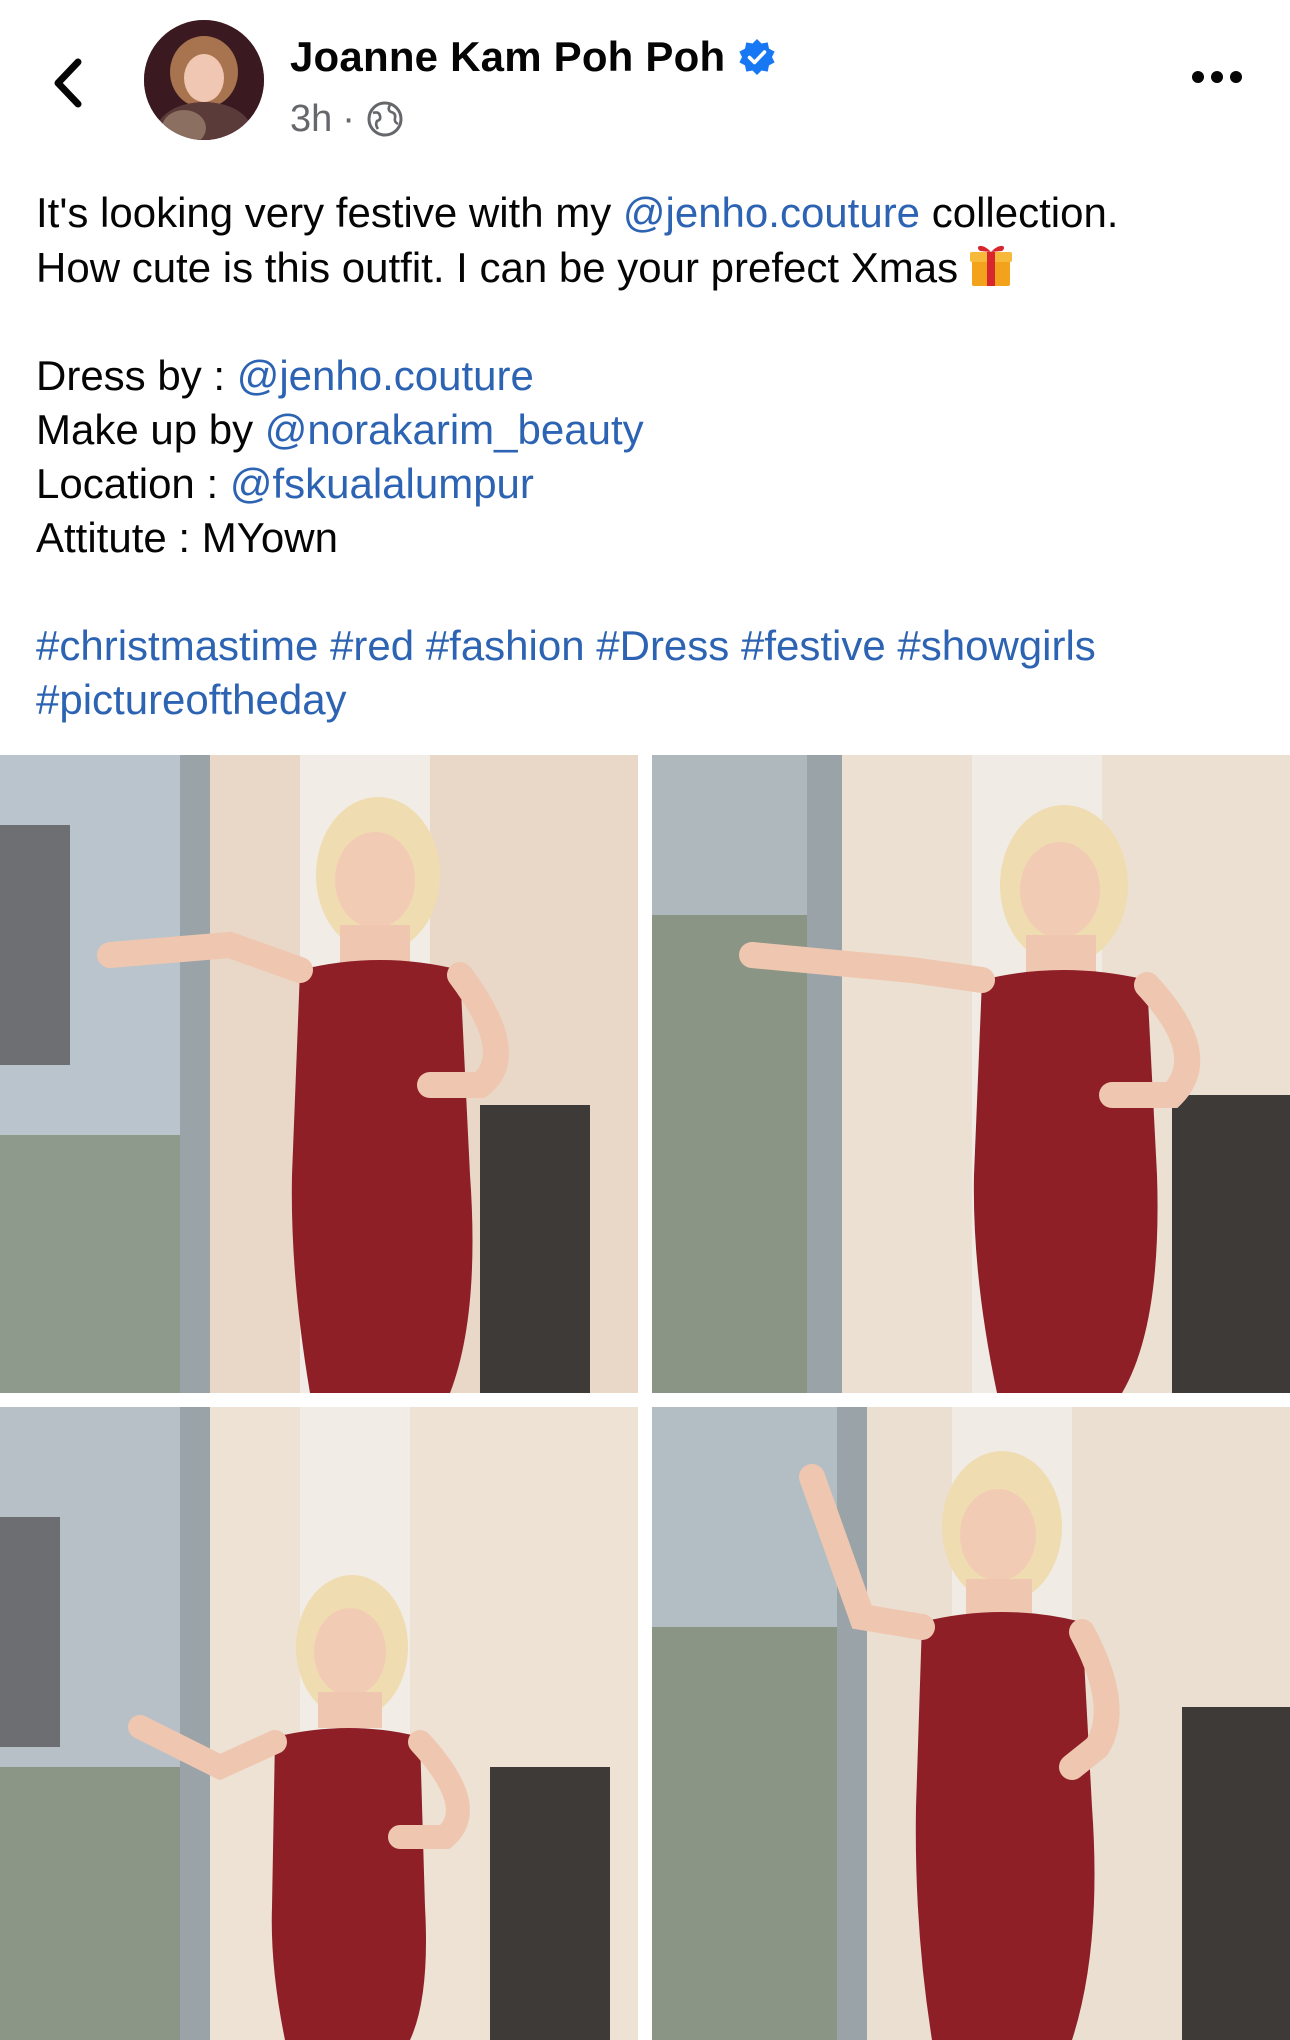  Describe the element at coordinates (385, 119) in the screenshot. I see `globe-icon` at that location.